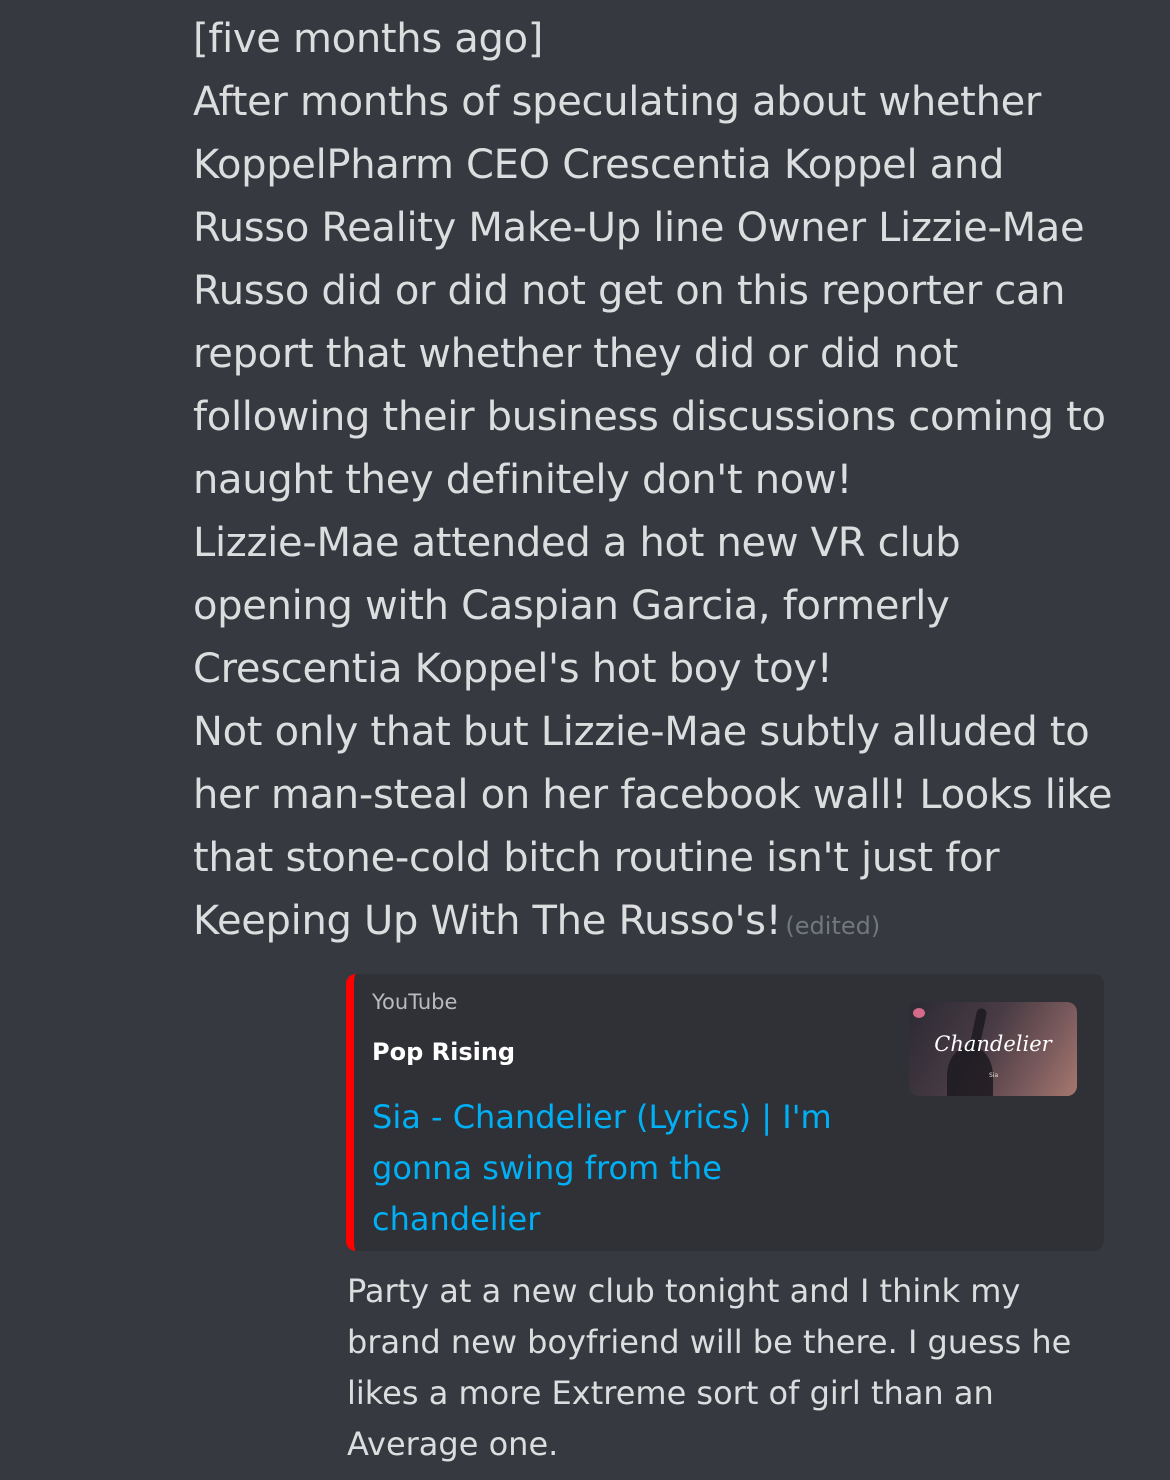 The width and height of the screenshot is (1170, 1480). Describe the element at coordinates (577, 543) in the screenshot. I see `message-line: Lizzie-Mae attended a hot new VR club` at that location.